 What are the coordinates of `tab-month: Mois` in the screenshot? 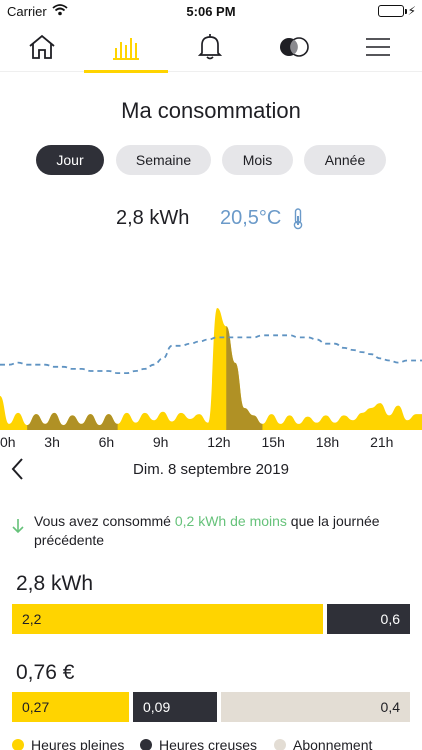 It's located at (257, 160).